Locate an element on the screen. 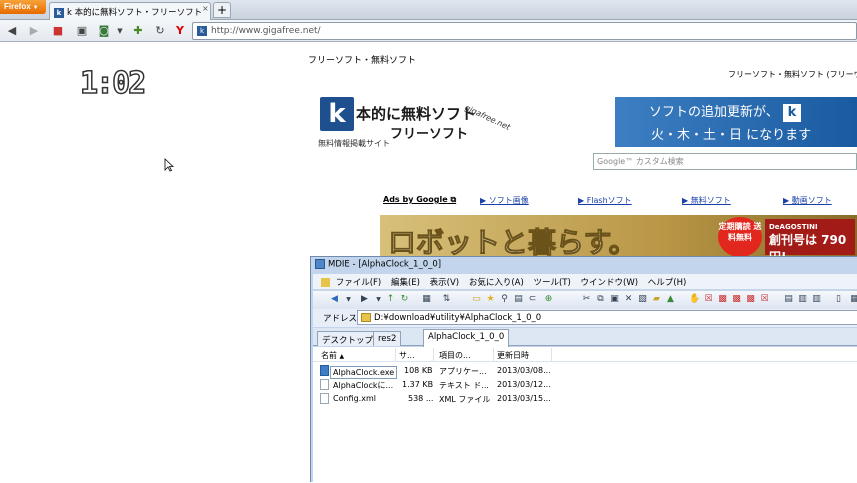  nav-link-images: ▶ ソフト画像 is located at coordinates (504, 200).